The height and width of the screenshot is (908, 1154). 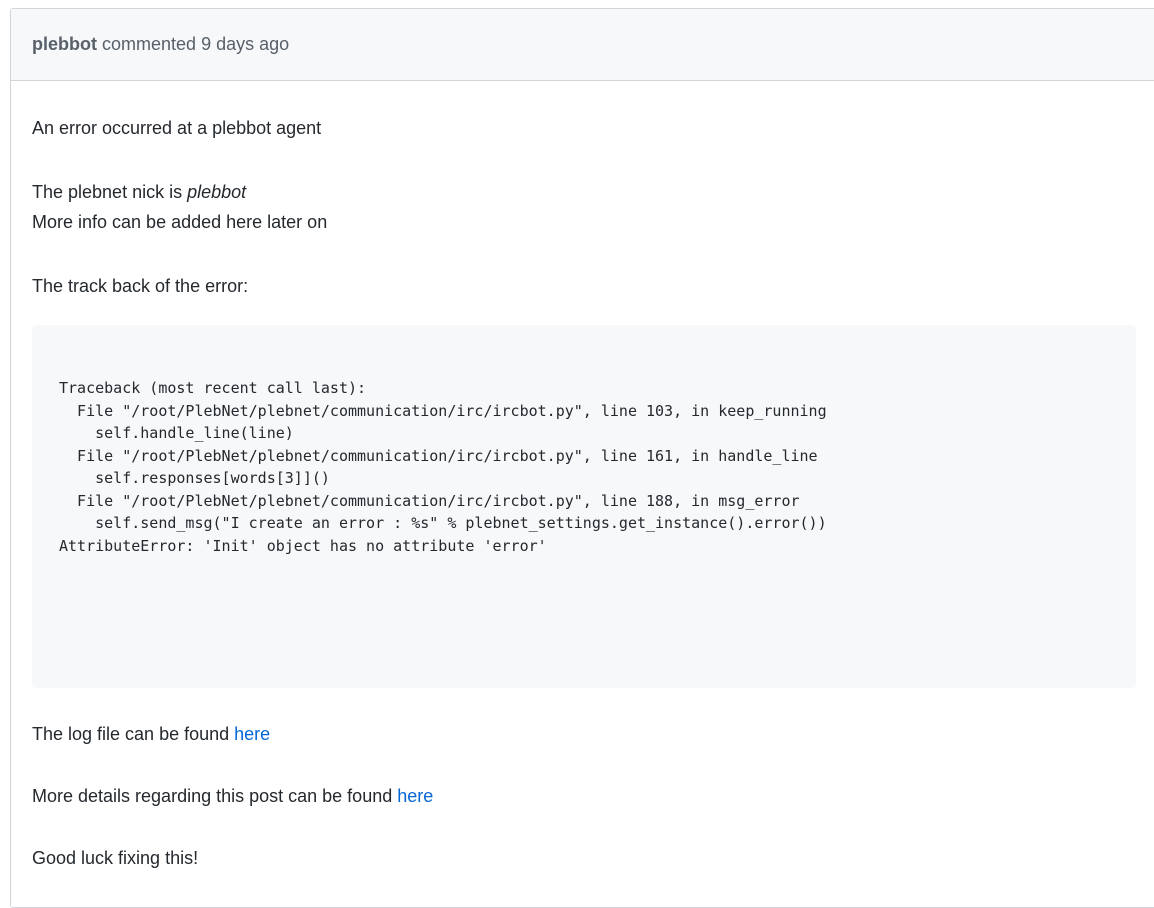 What do you see at coordinates (415, 796) in the screenshot?
I see `details-link: here` at bounding box center [415, 796].